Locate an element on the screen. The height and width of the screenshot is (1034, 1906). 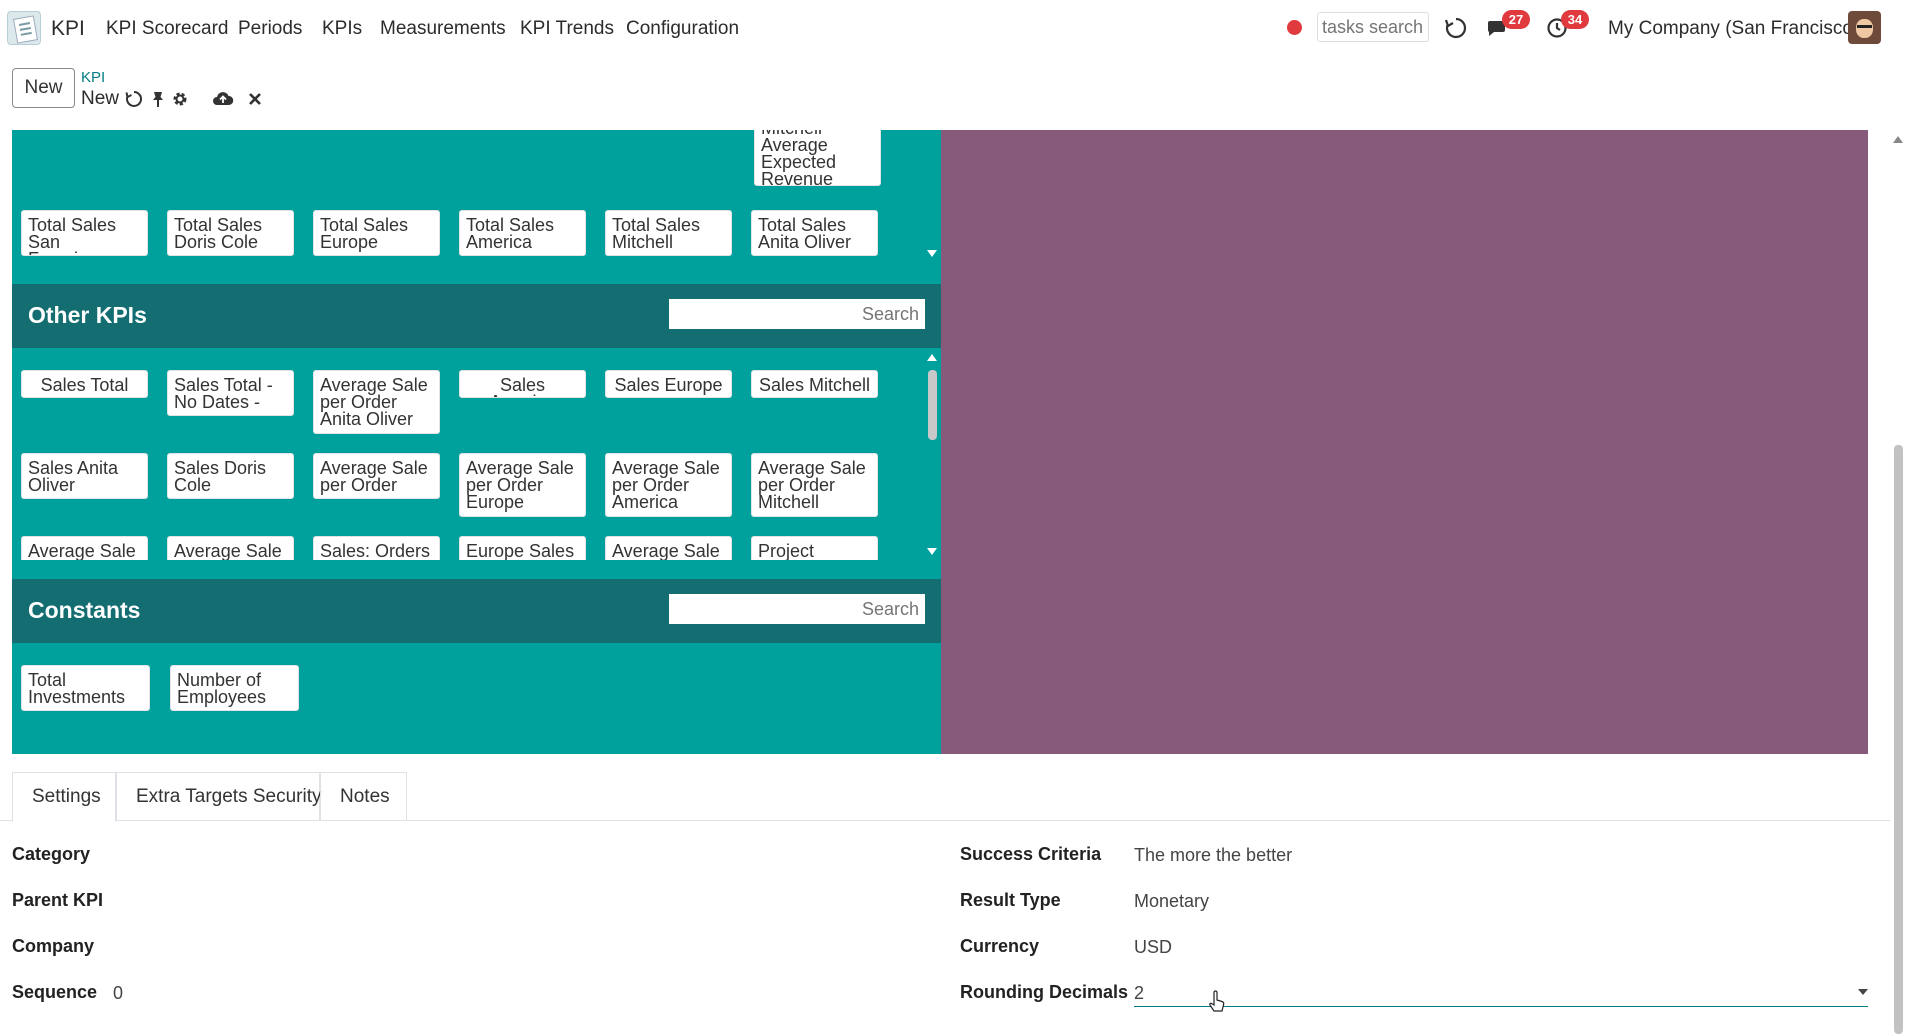
kpi-tag-label: Sales America is located at coordinates (522, 386).